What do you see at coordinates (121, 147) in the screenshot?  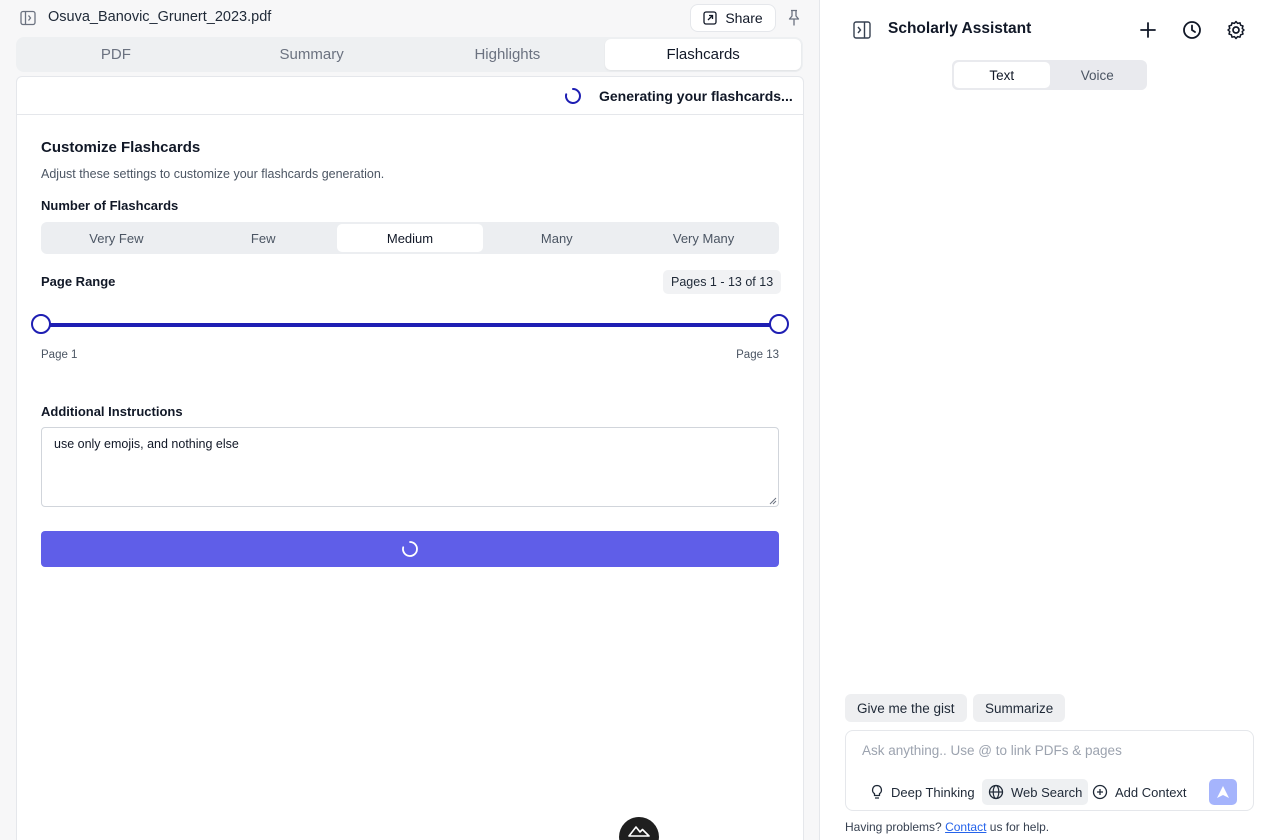 I see `section-title: Customize Flashcards` at bounding box center [121, 147].